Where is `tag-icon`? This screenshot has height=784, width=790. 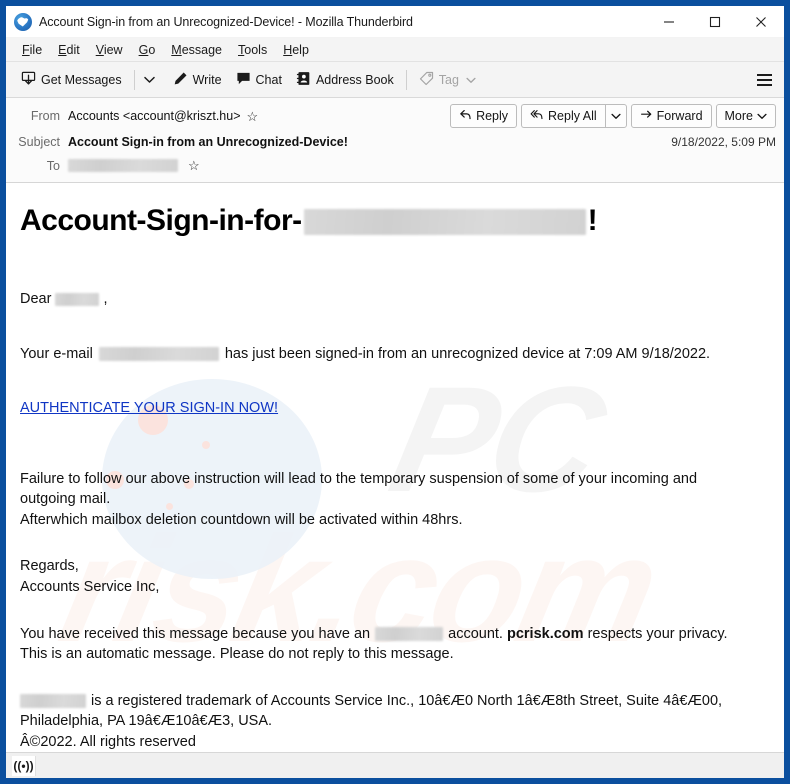
tag-icon is located at coordinates (426, 80).